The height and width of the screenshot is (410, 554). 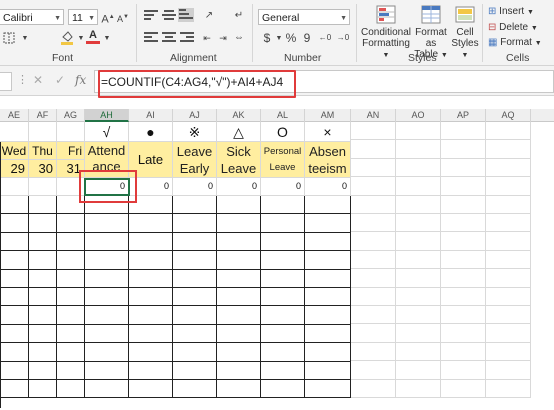 What do you see at coordinates (151, 132) in the screenshot?
I see `symbol-cell-late: ●` at bounding box center [151, 132].